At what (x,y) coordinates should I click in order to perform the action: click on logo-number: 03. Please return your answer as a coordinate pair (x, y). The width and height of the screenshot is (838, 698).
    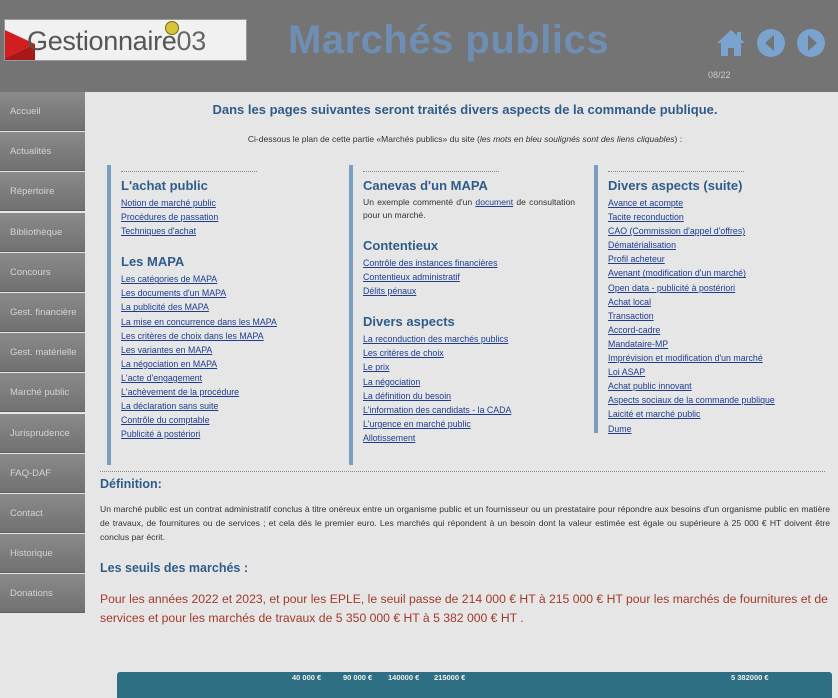
    Looking at the image, I should click on (191, 41).